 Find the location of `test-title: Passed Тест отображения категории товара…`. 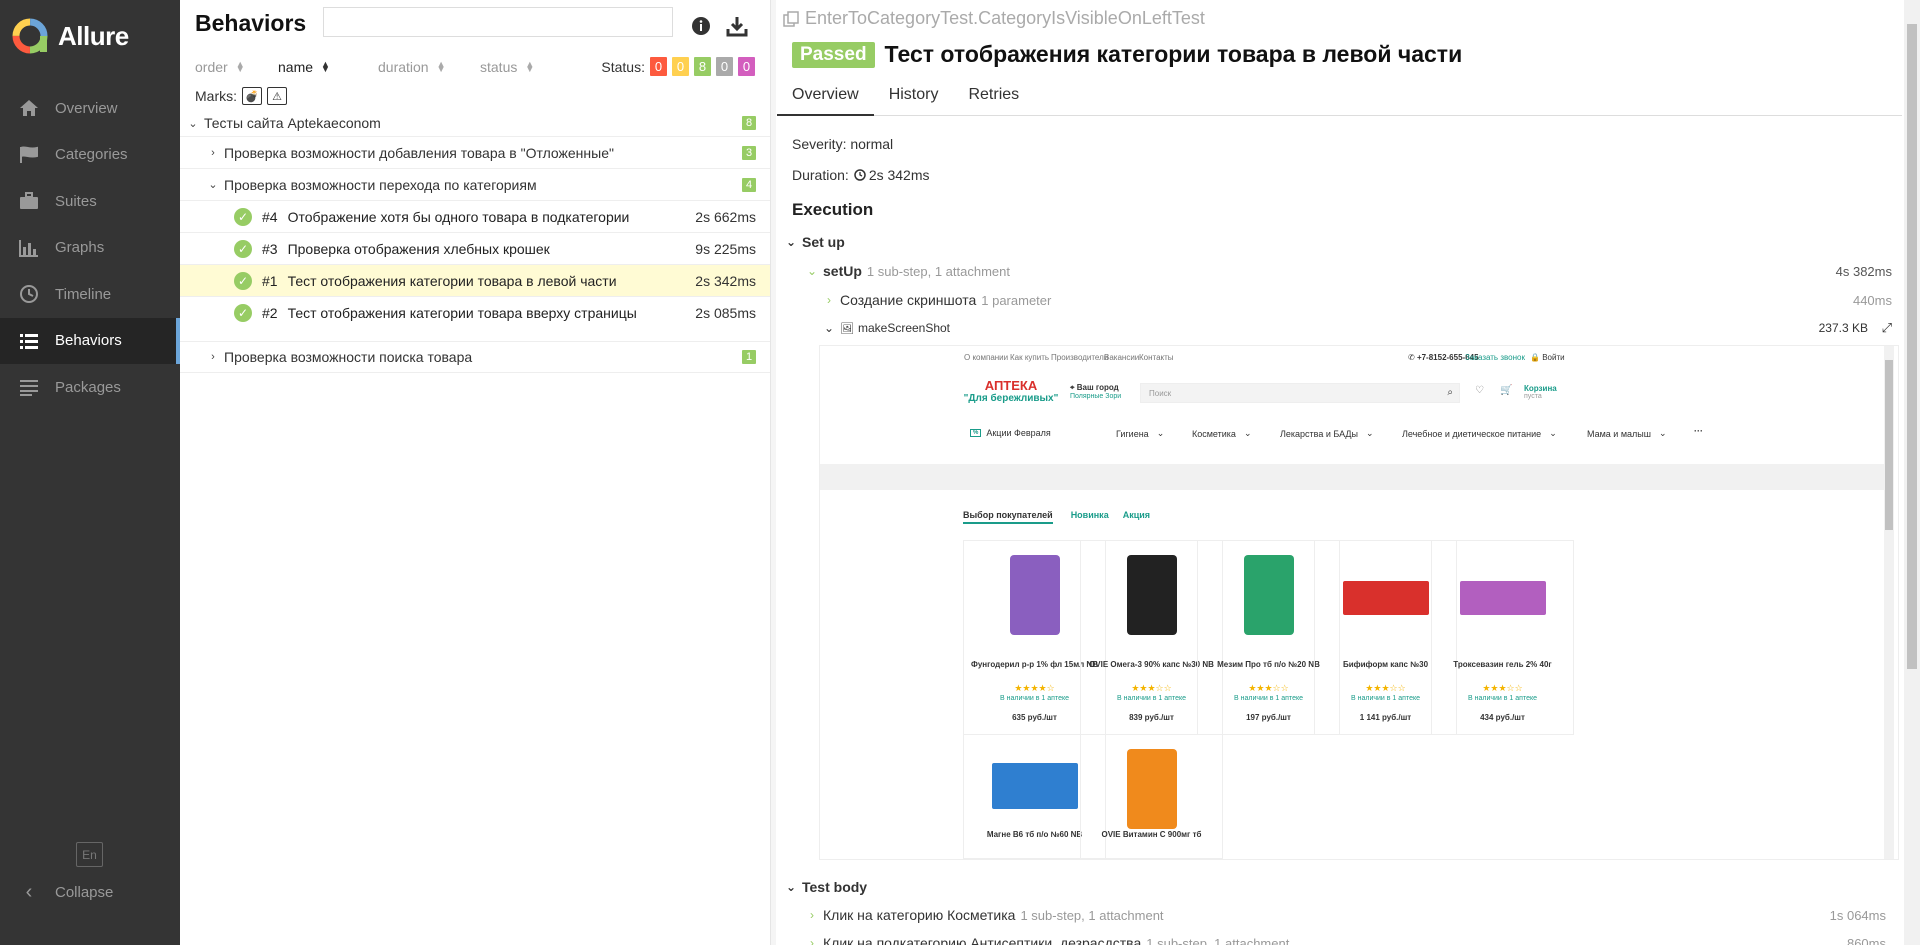

test-title: Passed Тест отображения категории товара… is located at coordinates (1127, 54).